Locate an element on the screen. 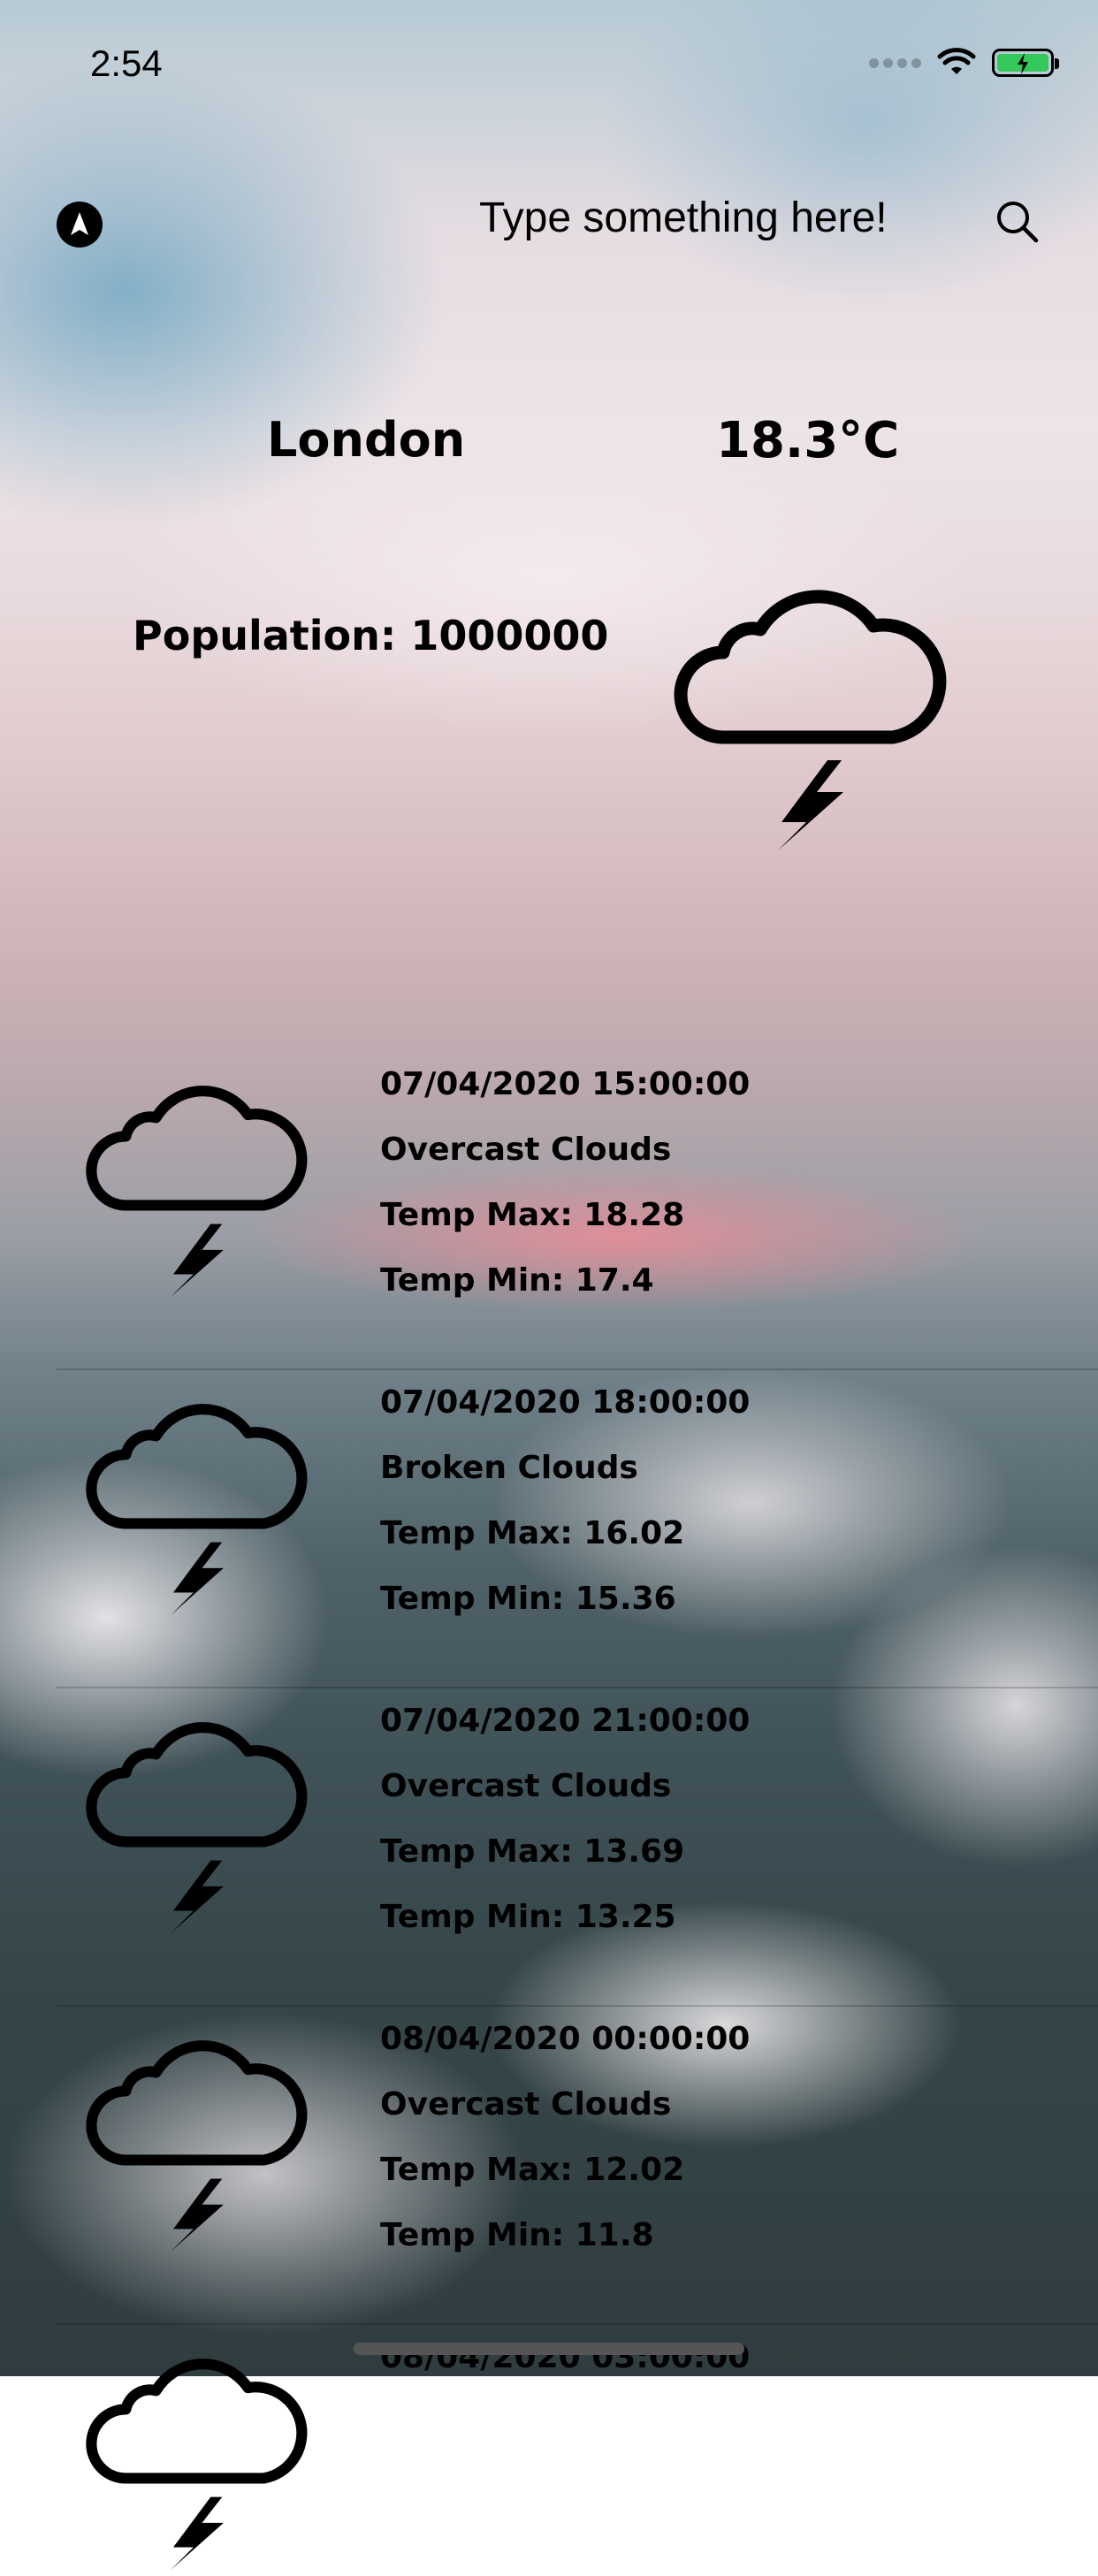 Image resolution: width=1098 pixels, height=2576 pixels. search-input is located at coordinates (709, 218).